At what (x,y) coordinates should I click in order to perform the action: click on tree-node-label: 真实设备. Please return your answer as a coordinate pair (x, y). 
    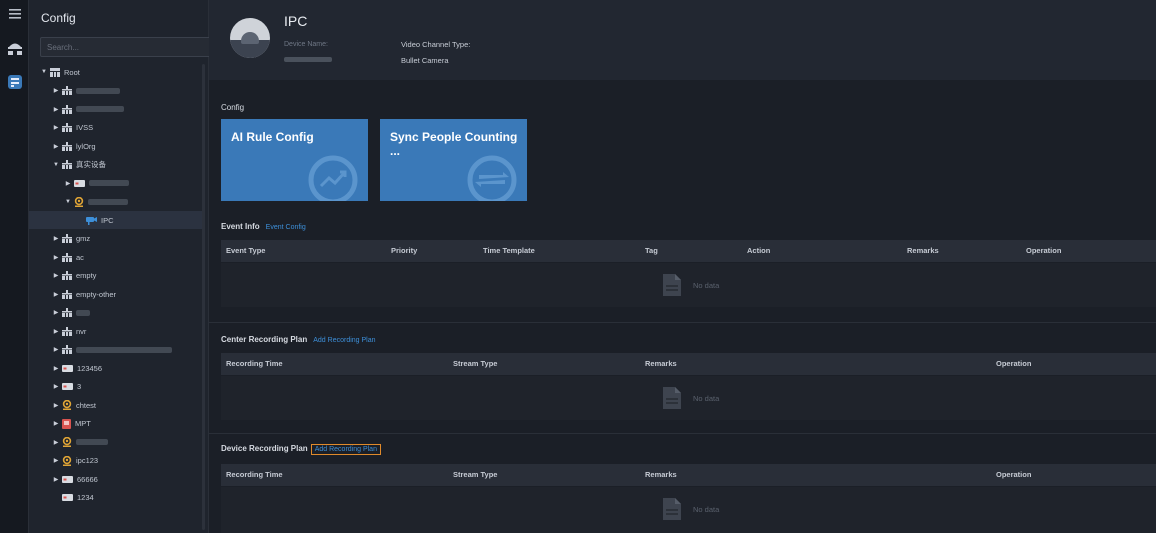
    Looking at the image, I should click on (91, 164).